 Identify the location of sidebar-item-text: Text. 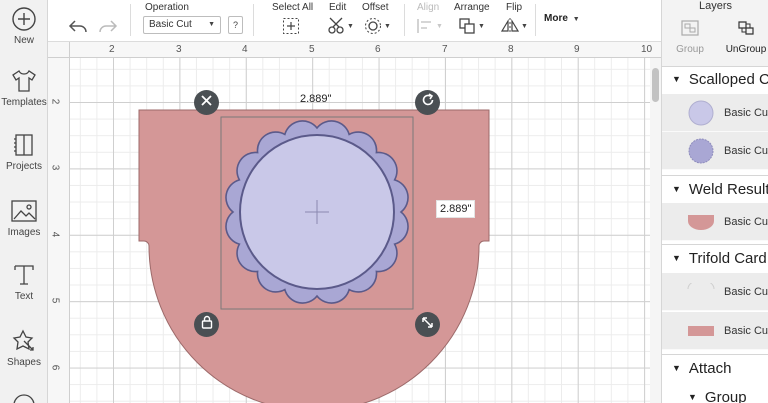
(24, 282).